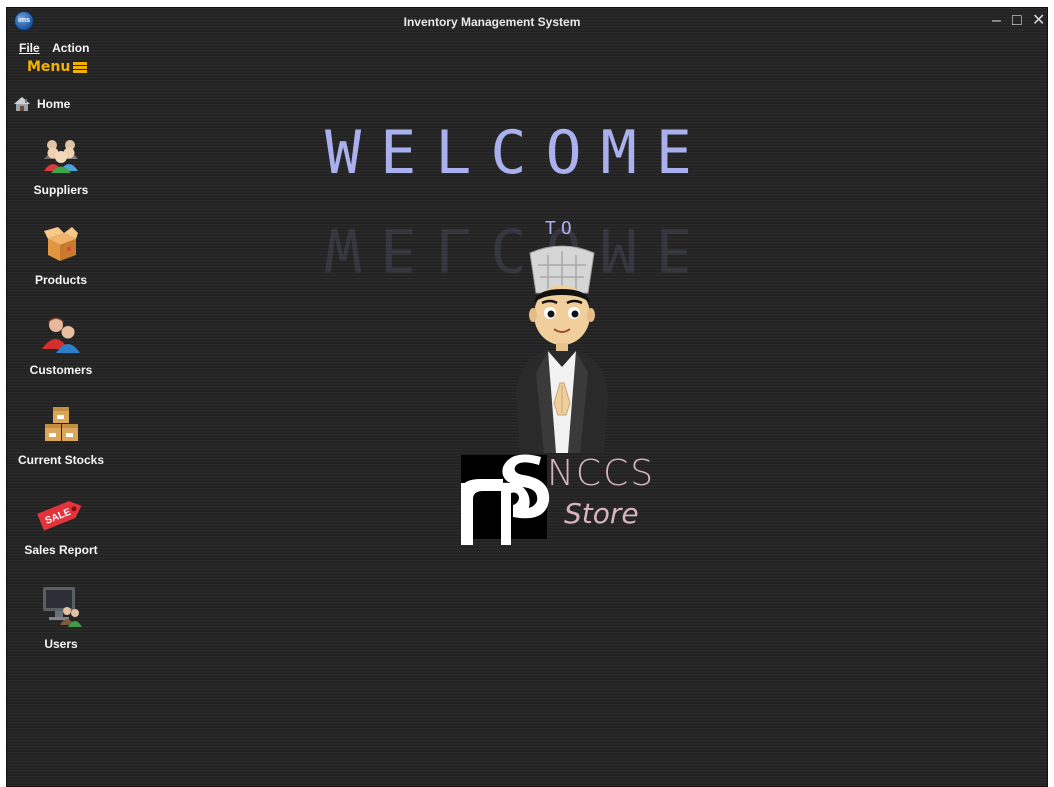 The height and width of the screenshot is (787, 1054). I want to click on menu-bar: File Action, so click(58, 47).